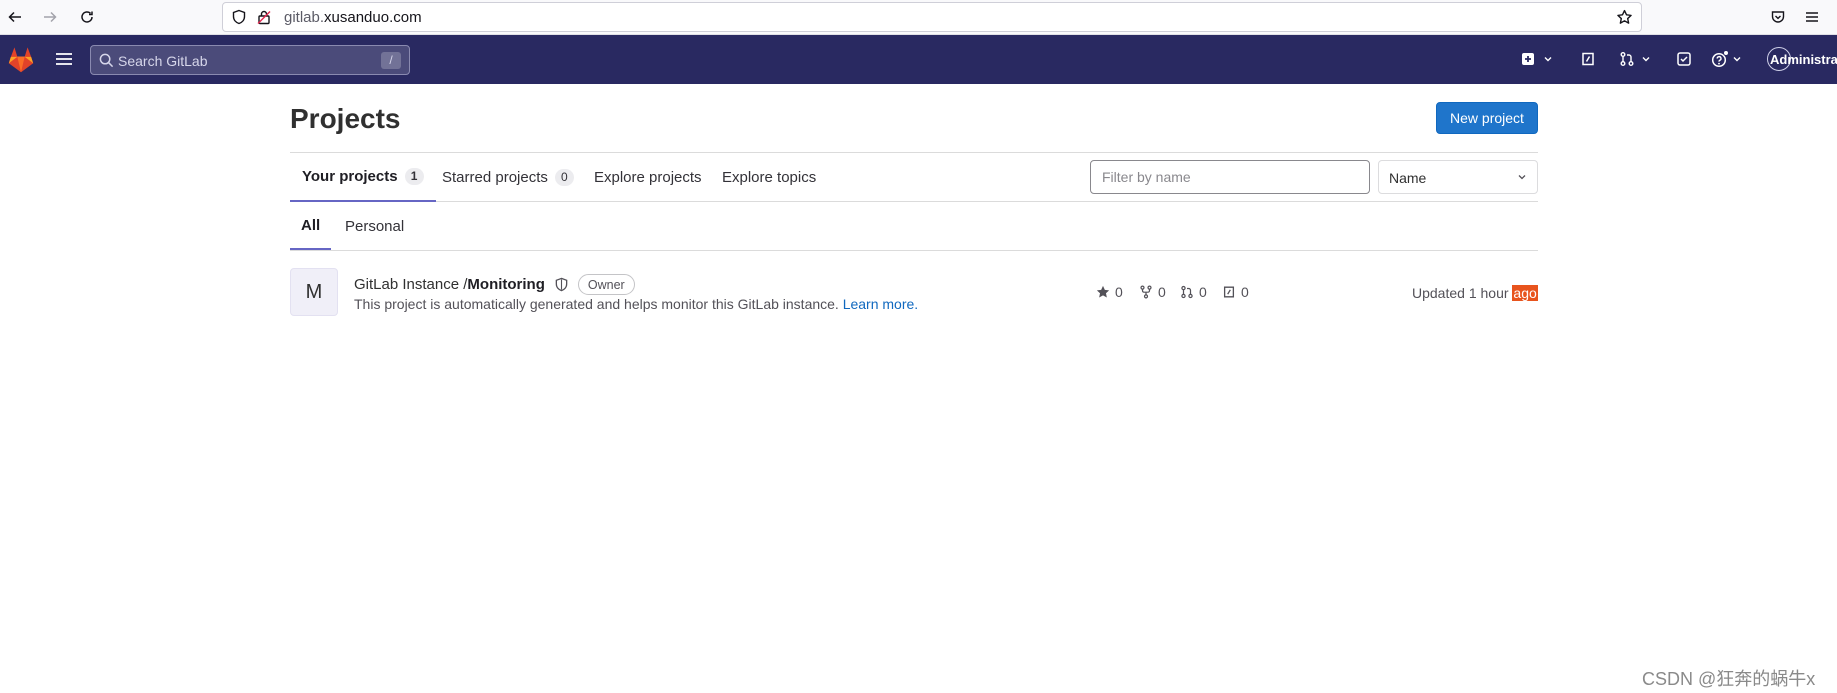  I want to click on gitlab-header: Search GitLab / Administrat, so click(918, 59).